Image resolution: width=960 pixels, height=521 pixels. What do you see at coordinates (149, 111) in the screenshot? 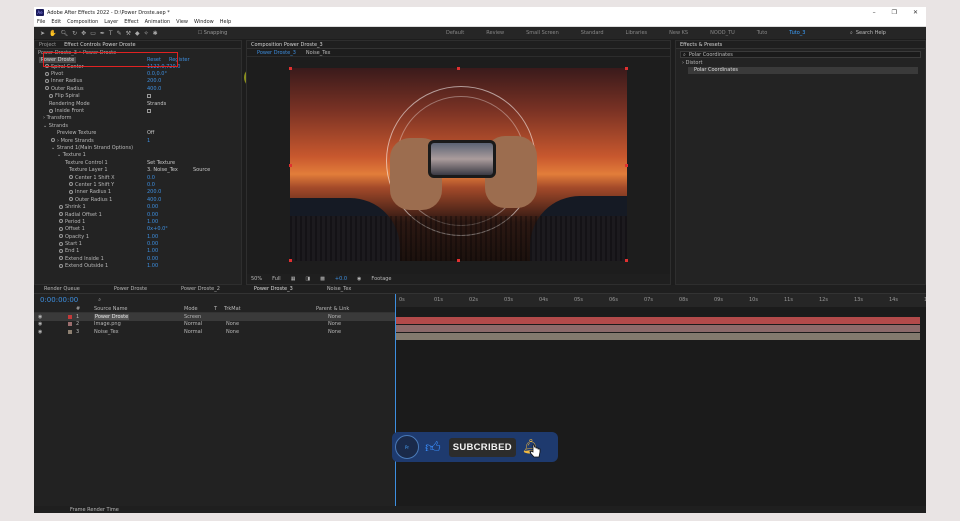
I see `effect-property-checkbox` at bounding box center [149, 111].